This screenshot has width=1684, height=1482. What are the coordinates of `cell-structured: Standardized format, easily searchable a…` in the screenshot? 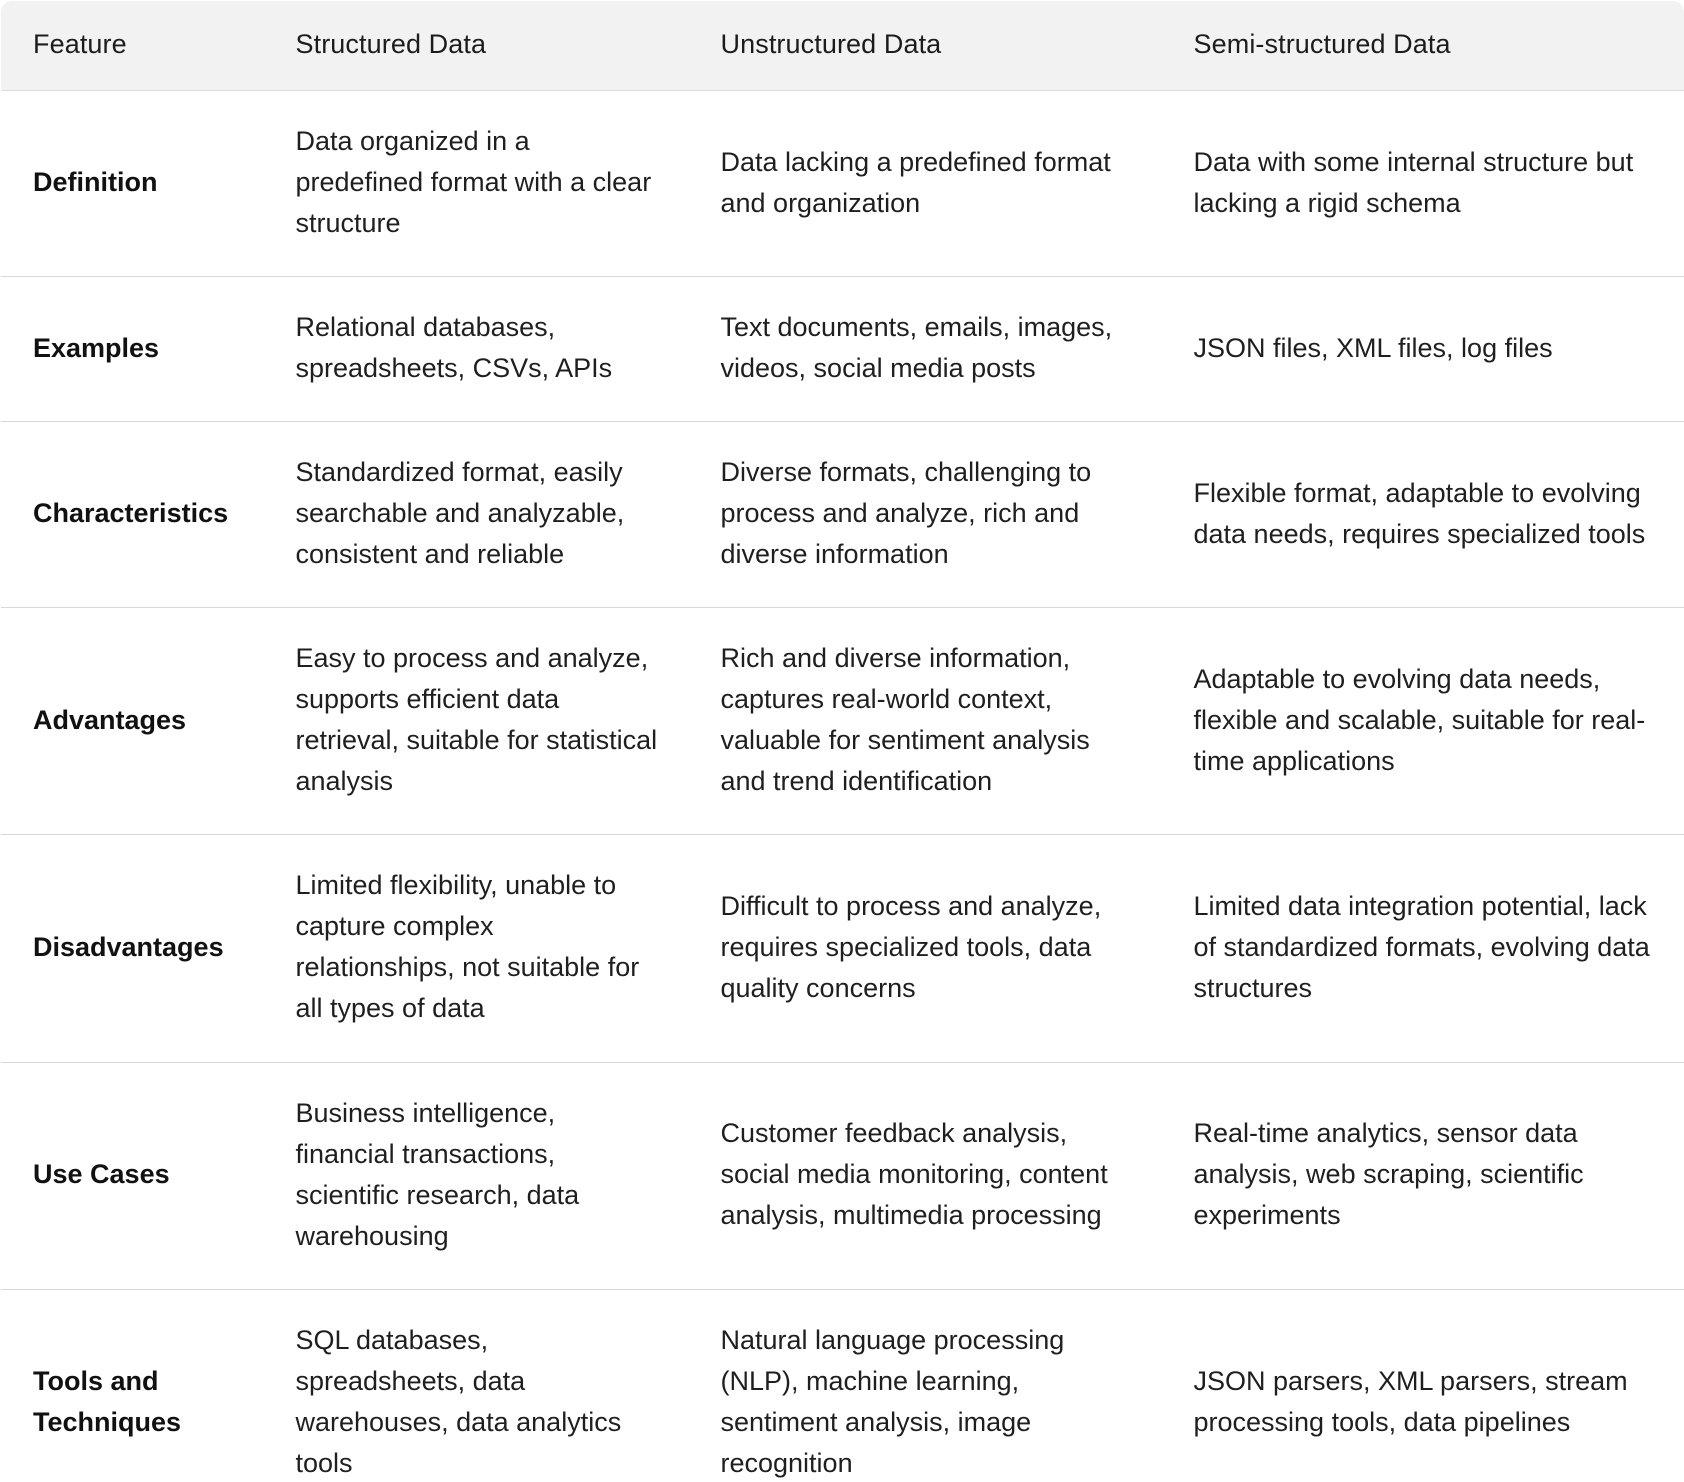 It's located at (476, 514).